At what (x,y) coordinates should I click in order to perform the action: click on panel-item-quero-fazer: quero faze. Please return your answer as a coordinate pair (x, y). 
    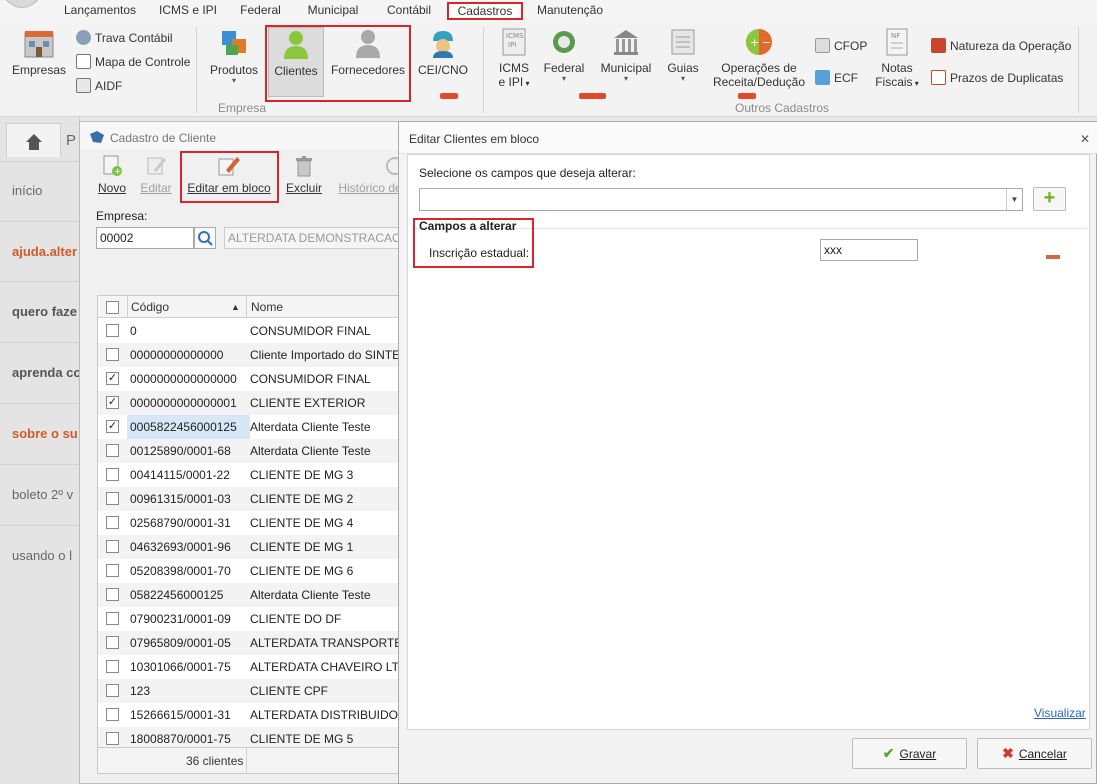
    Looking at the image, I should click on (44, 311).